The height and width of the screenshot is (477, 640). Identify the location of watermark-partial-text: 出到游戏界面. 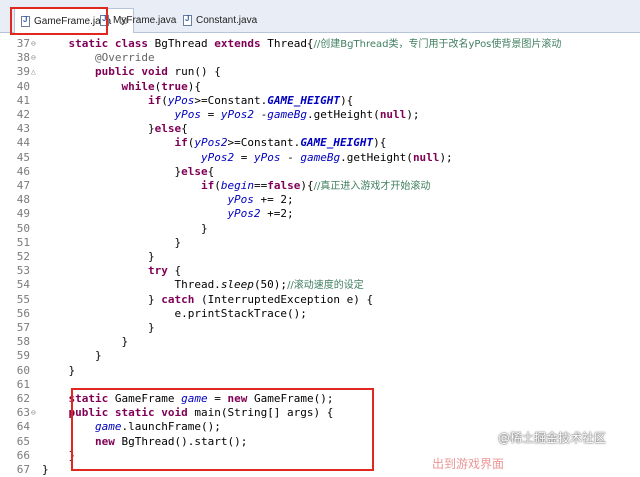
(468, 464).